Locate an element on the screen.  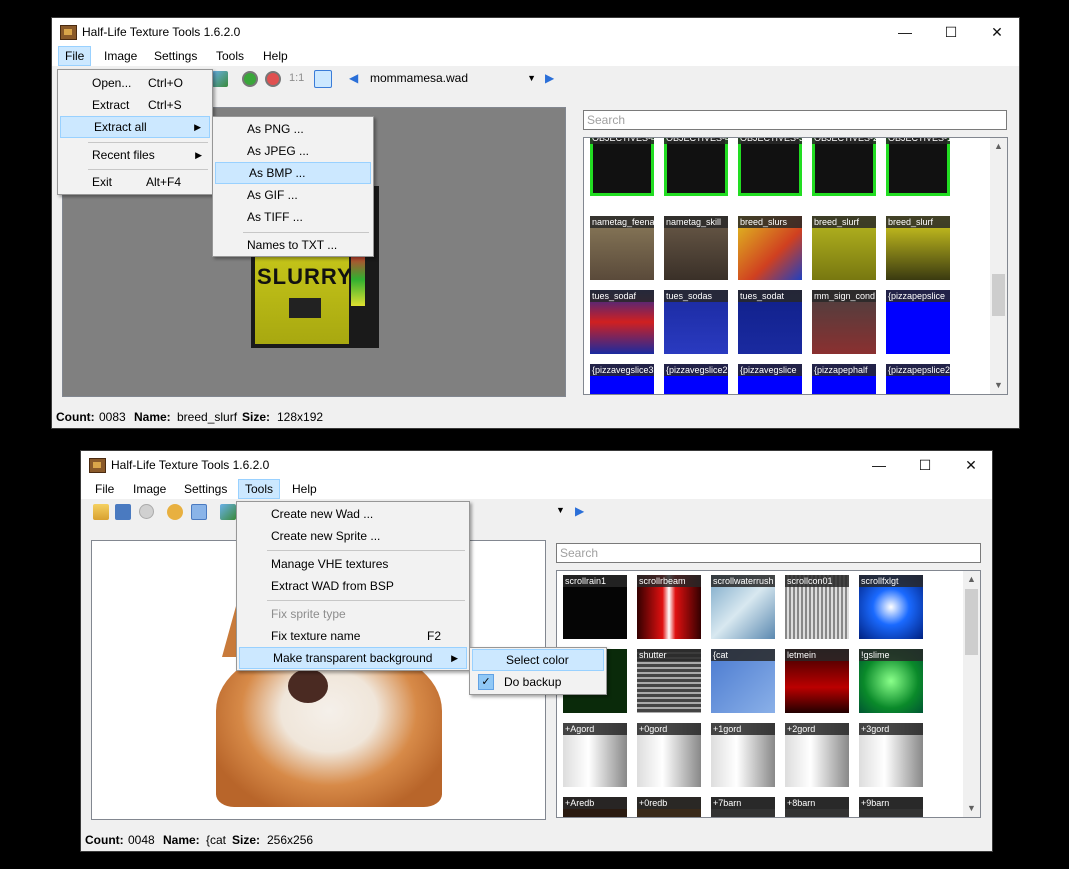
texture-thumbnail: nametag_skill is located at coordinates (696, 248).